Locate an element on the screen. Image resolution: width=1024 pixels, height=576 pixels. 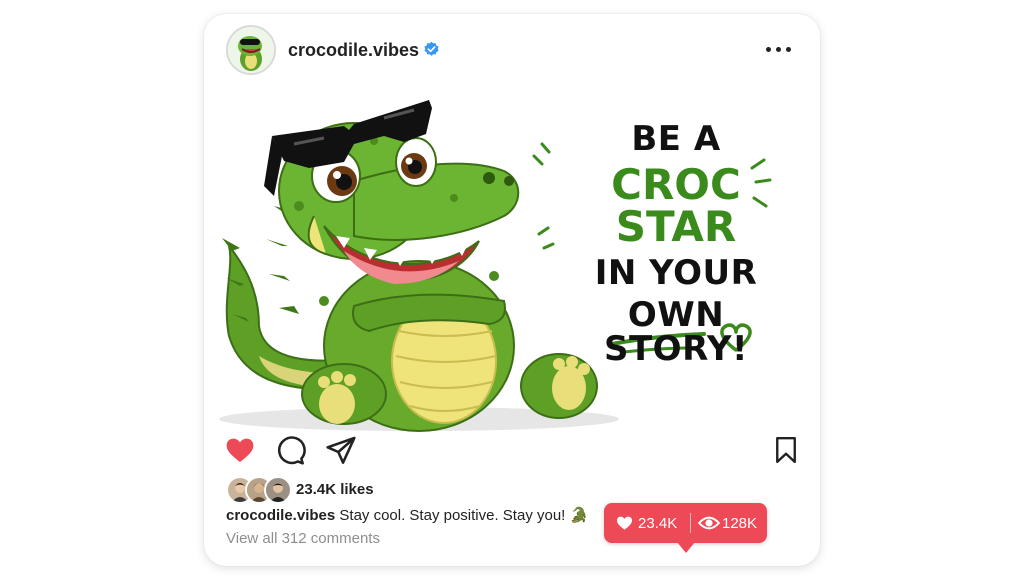
post-header: crocodile.vibes is located at coordinates (512, 50).